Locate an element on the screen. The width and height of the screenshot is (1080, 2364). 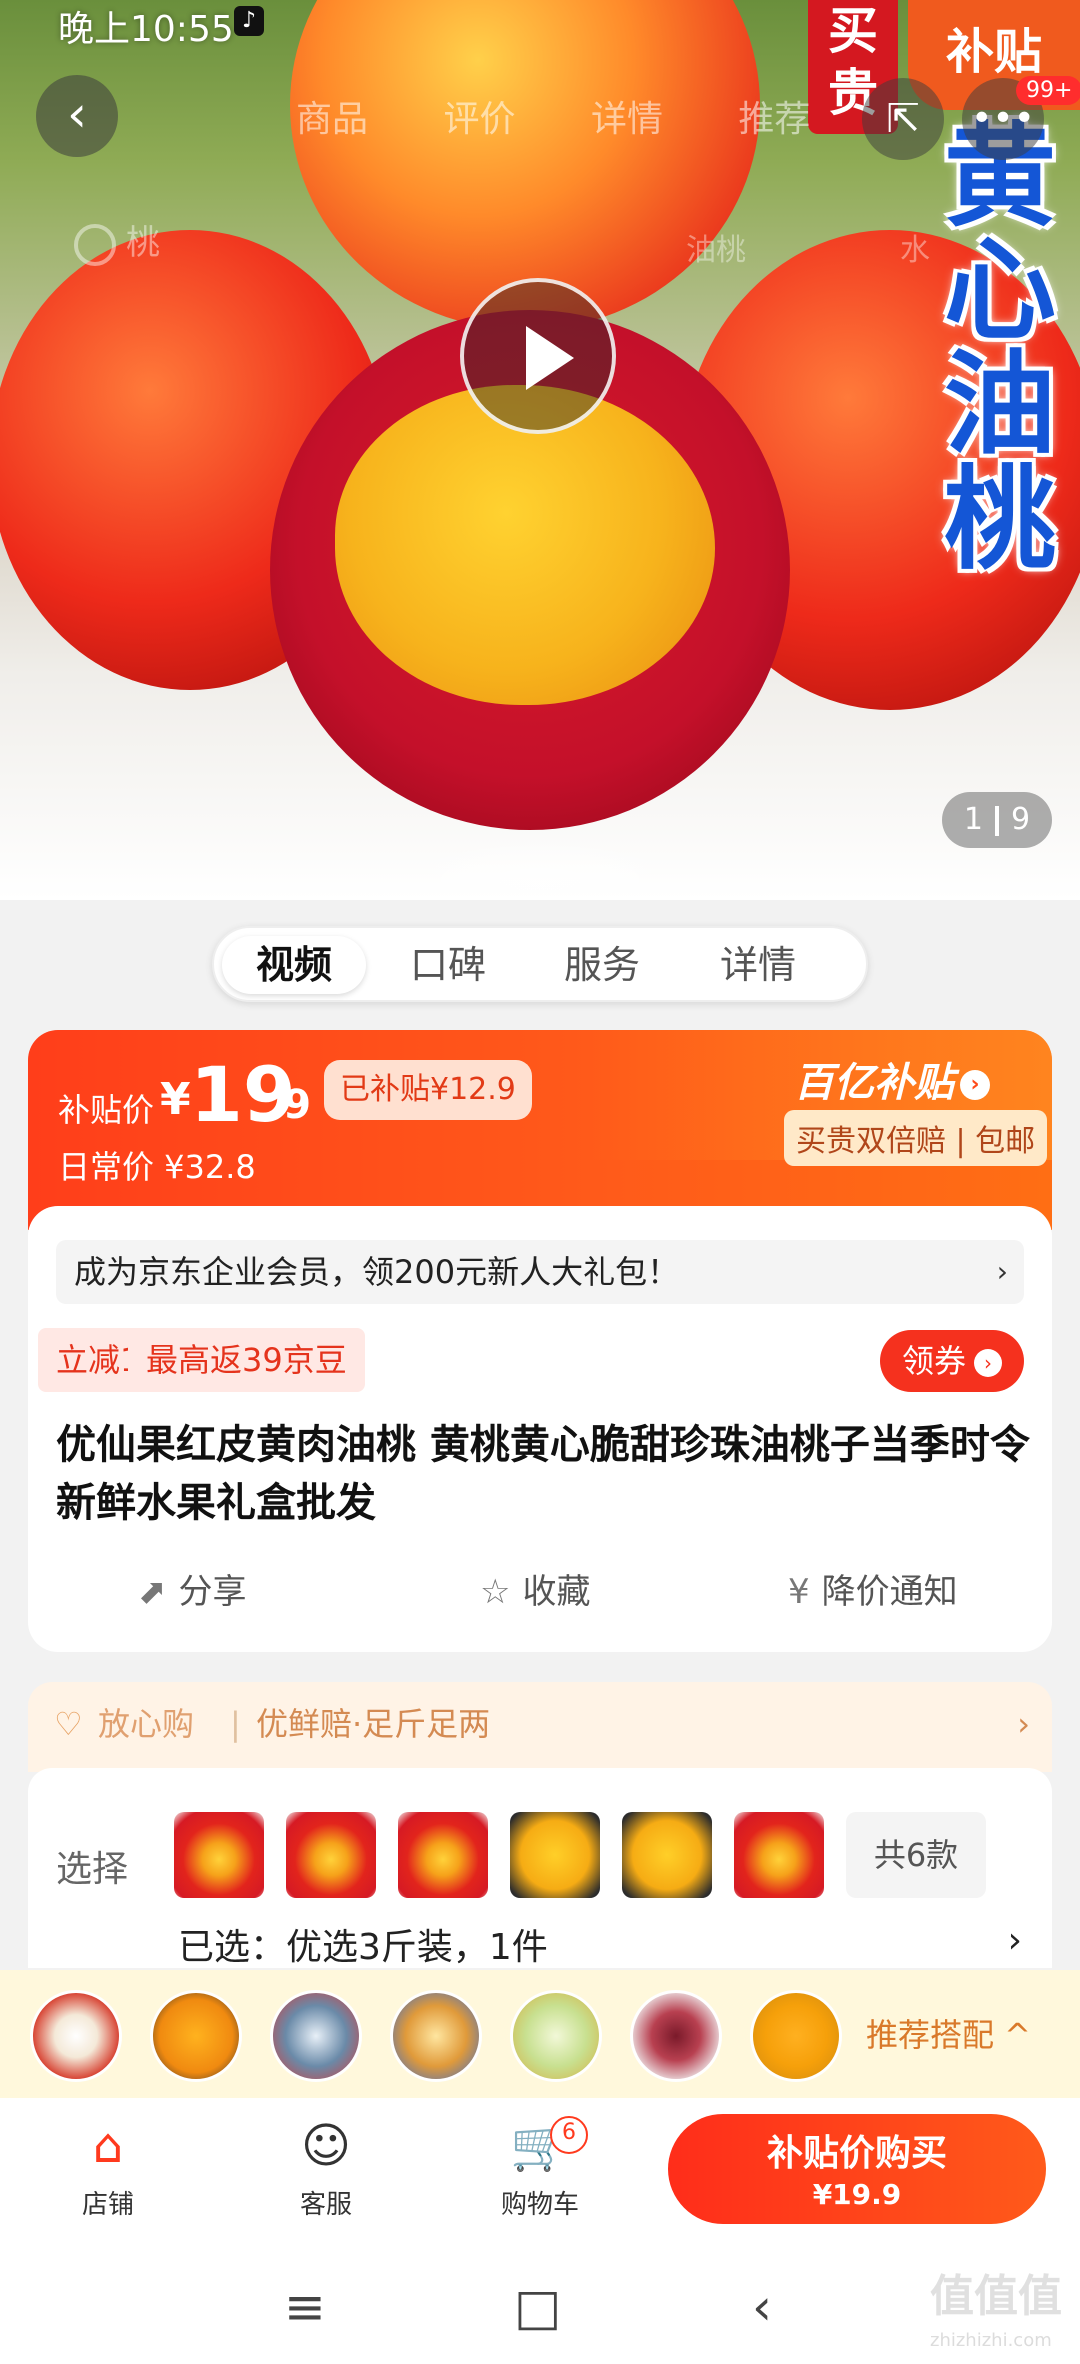
search-hint: 桃 is located at coordinates (117, 240).